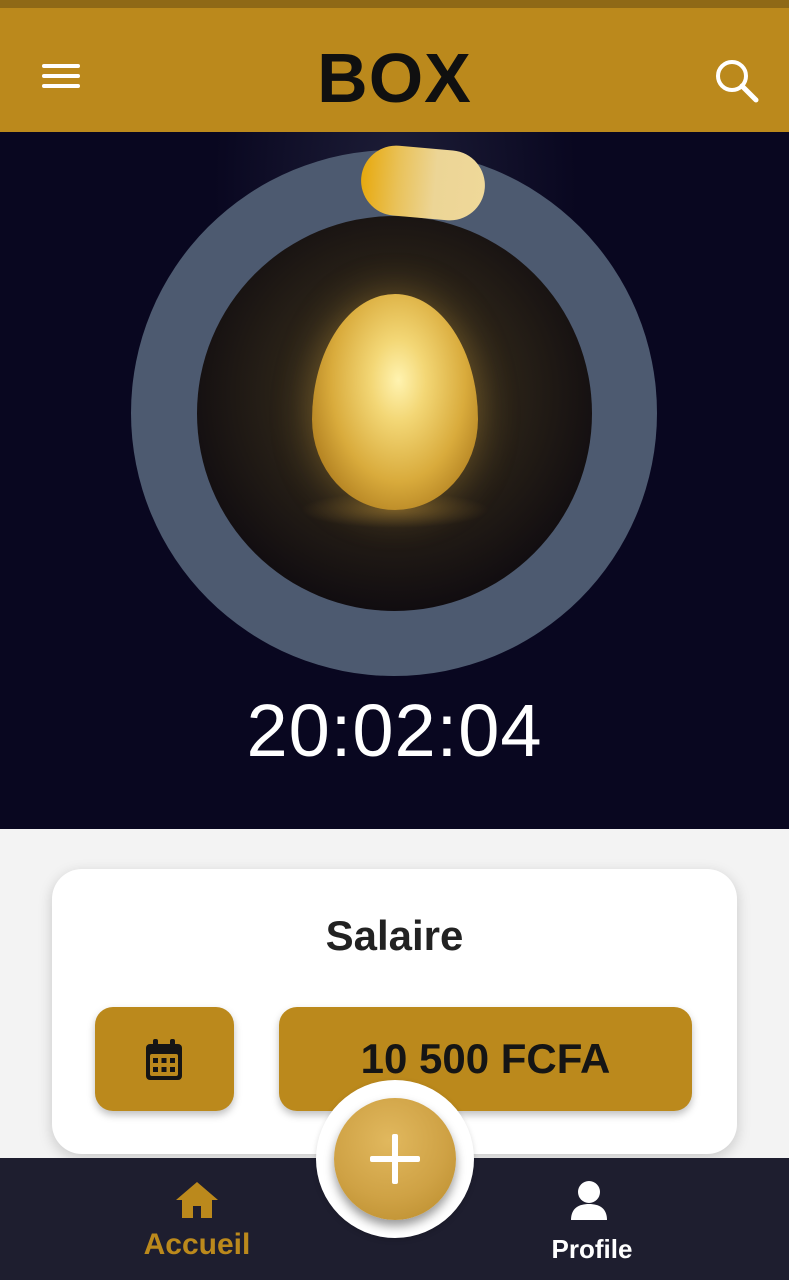 The width and height of the screenshot is (789, 1280). Describe the element at coordinates (394, 935) in the screenshot. I see `salary-title: Salaire` at that location.